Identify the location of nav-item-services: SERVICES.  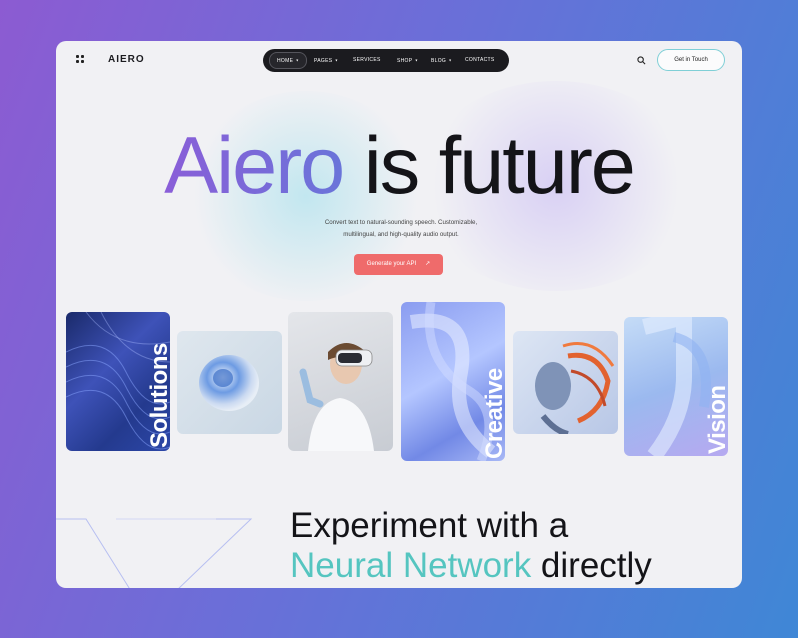
(367, 60).